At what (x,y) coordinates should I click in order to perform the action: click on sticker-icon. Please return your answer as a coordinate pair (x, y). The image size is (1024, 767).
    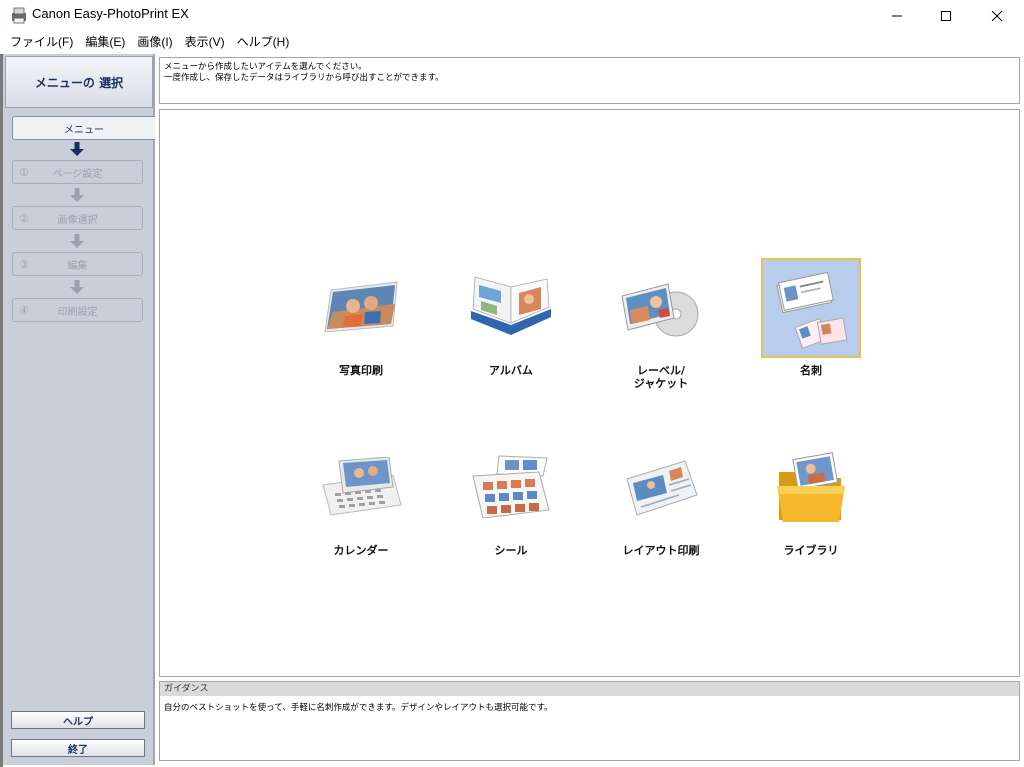
    Looking at the image, I should click on (511, 488).